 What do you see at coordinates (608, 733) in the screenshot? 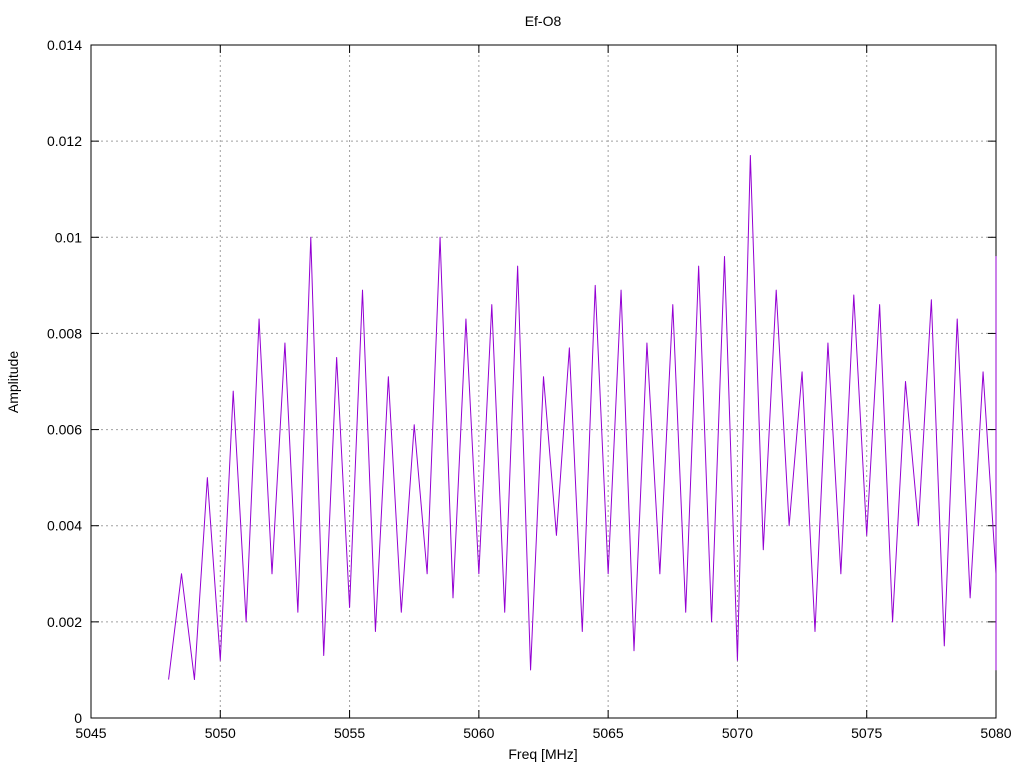
I see `x-tick-label: 5065` at bounding box center [608, 733].